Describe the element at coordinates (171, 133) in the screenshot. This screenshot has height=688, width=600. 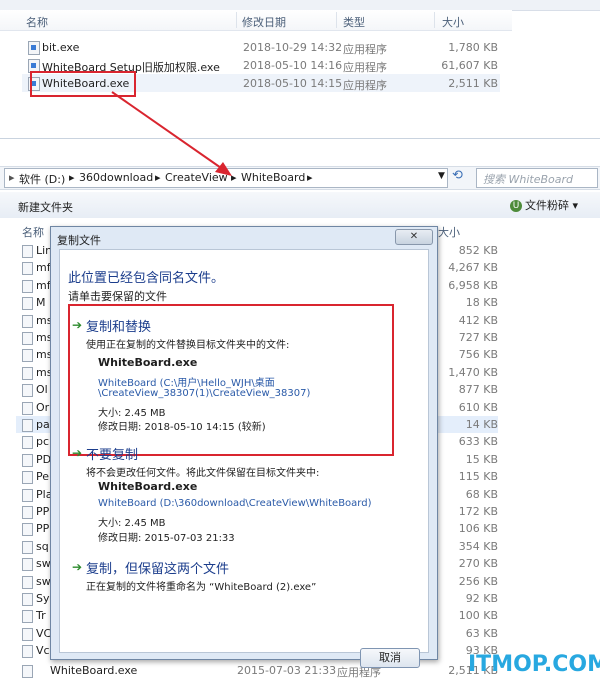
I see `annotation-arrow` at that location.